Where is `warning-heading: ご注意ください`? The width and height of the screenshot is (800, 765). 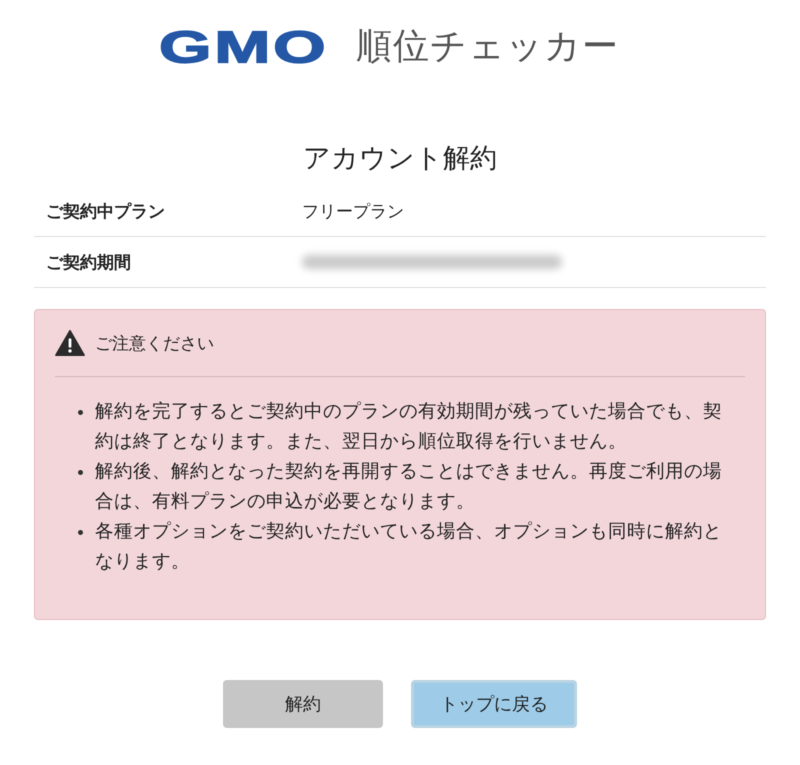 warning-heading: ご注意ください is located at coordinates (154, 343).